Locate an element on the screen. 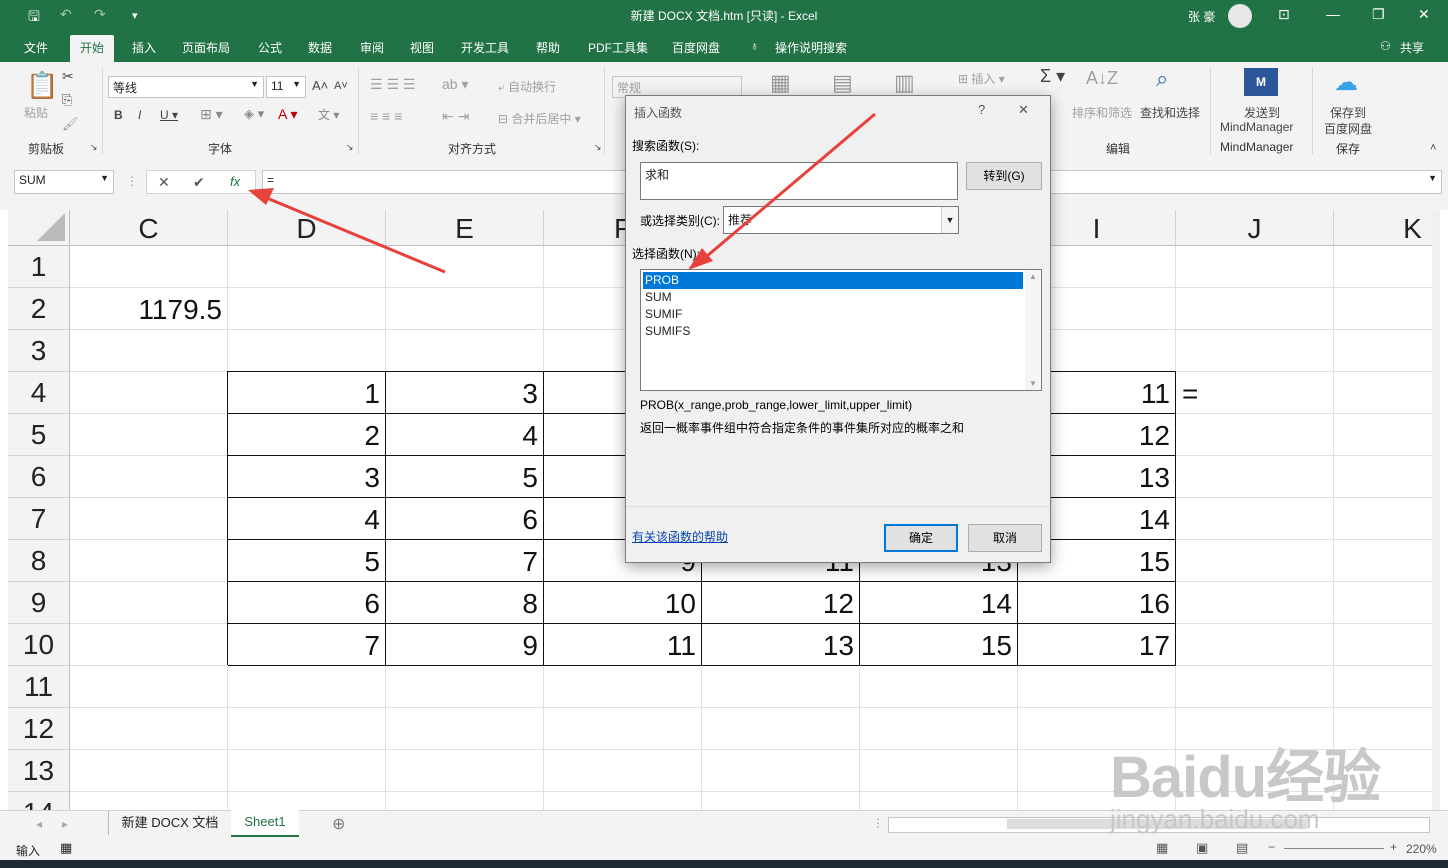  bold-icon: B is located at coordinates (118, 115).